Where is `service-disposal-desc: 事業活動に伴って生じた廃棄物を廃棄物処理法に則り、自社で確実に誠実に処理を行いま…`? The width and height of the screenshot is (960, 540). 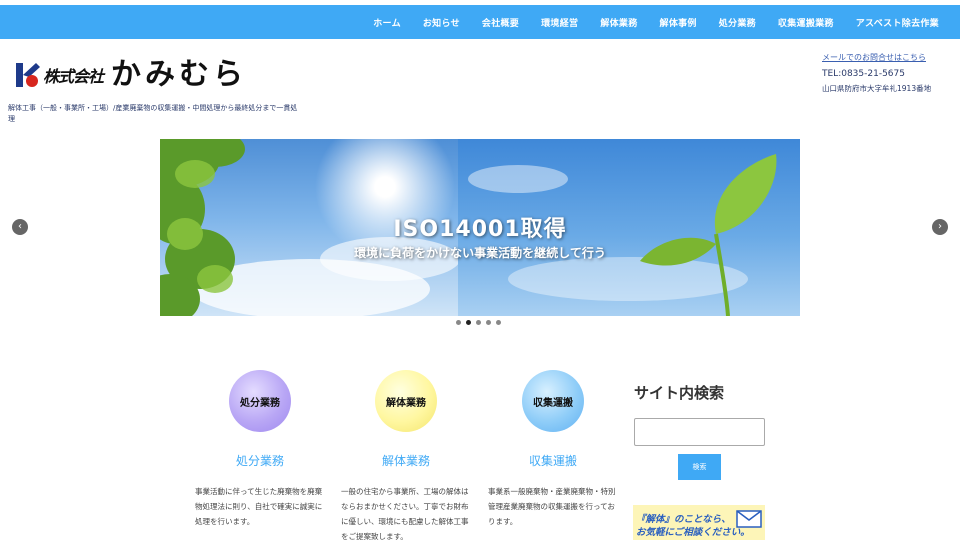 service-disposal-desc: 事業活動に伴って生じた廃棄物を廃棄物処理法に則り、自社で確実に誠実に処理を行いま… is located at coordinates (259, 506).